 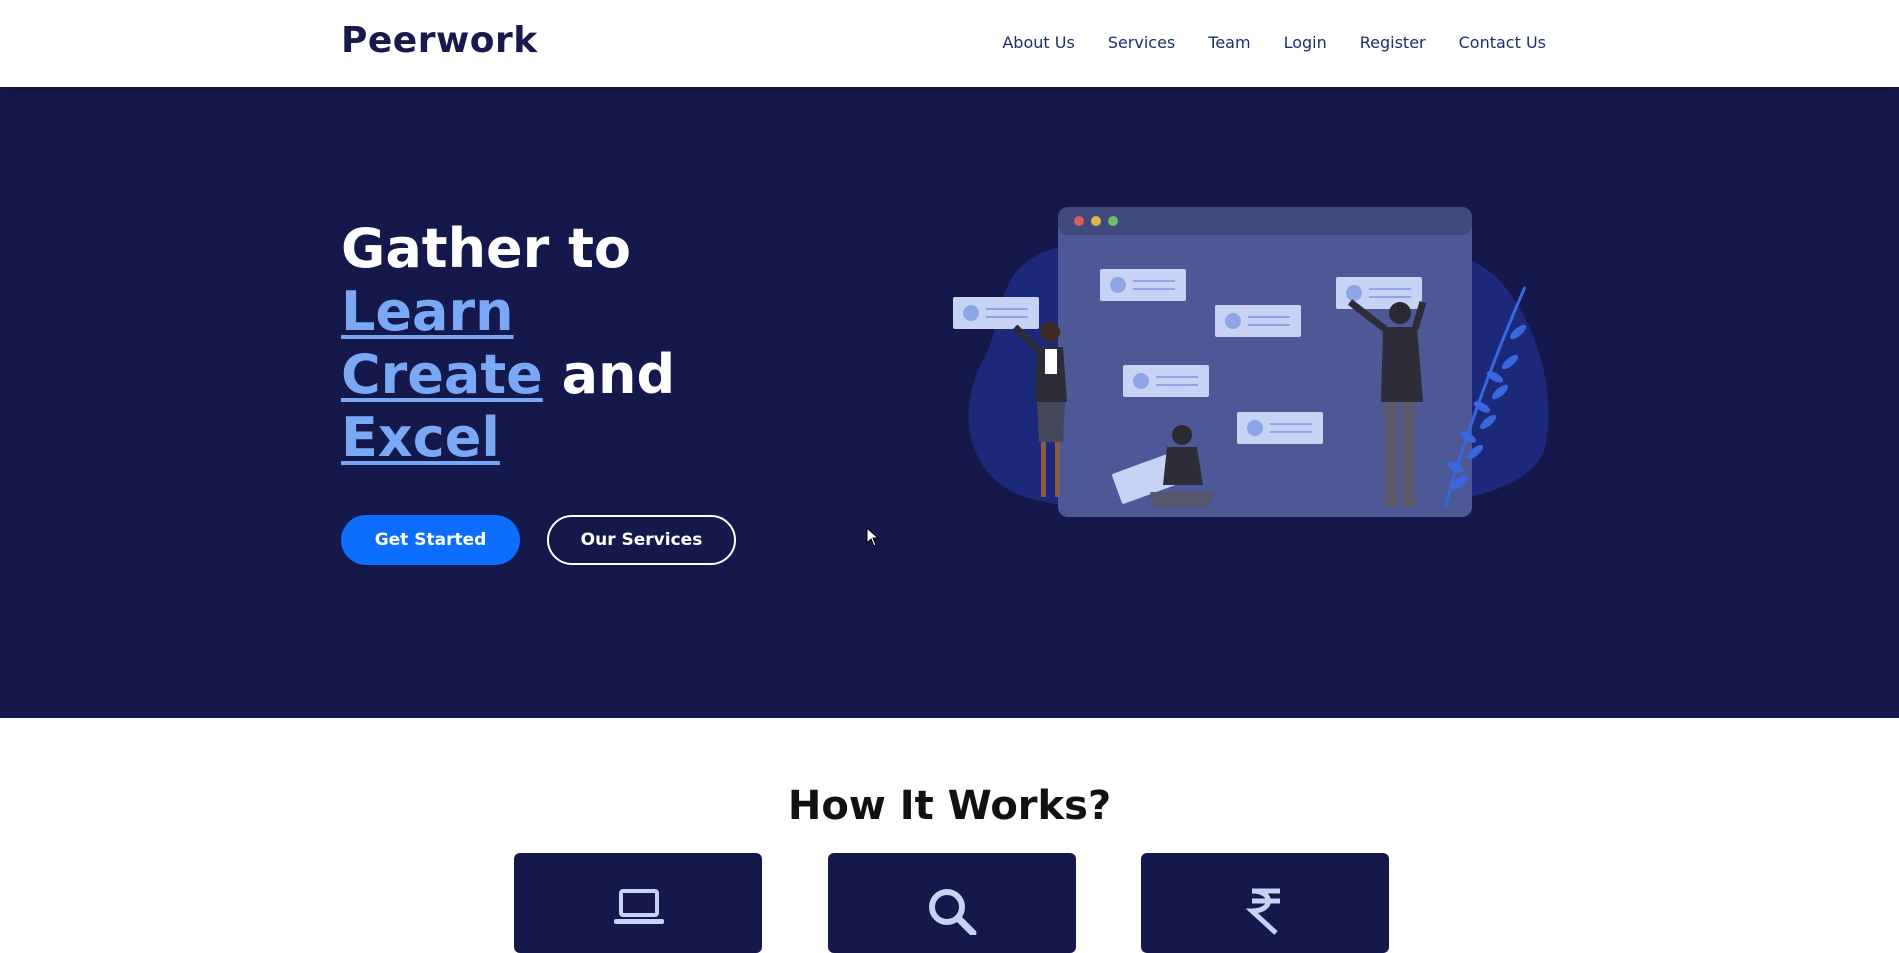 What do you see at coordinates (1251, 362) in the screenshot?
I see `team-collaboration-illustration` at bounding box center [1251, 362].